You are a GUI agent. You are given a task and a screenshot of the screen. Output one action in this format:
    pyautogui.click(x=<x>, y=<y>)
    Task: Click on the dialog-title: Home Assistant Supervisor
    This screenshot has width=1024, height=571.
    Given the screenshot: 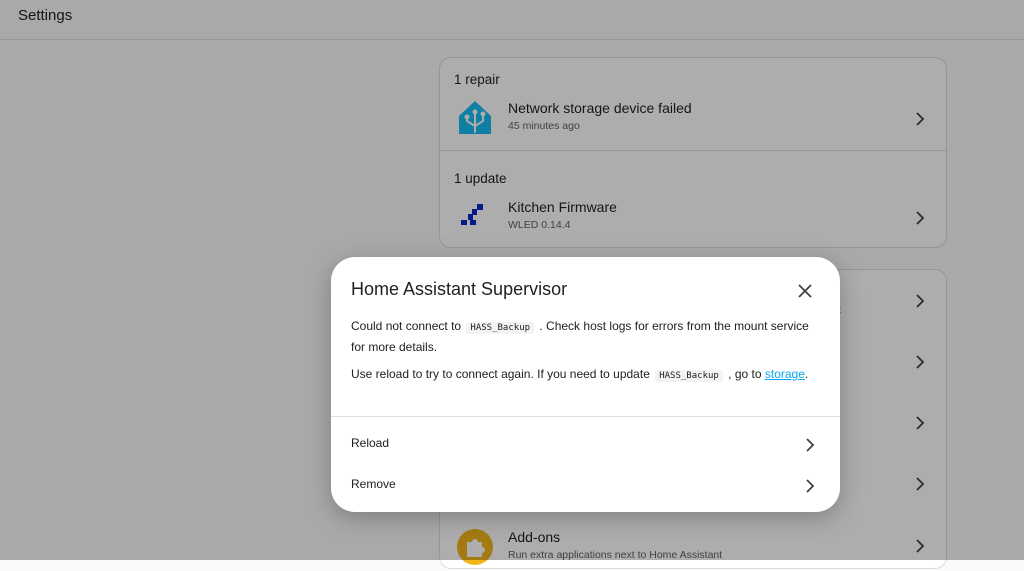 What is the action you would take?
    pyautogui.click(x=459, y=289)
    